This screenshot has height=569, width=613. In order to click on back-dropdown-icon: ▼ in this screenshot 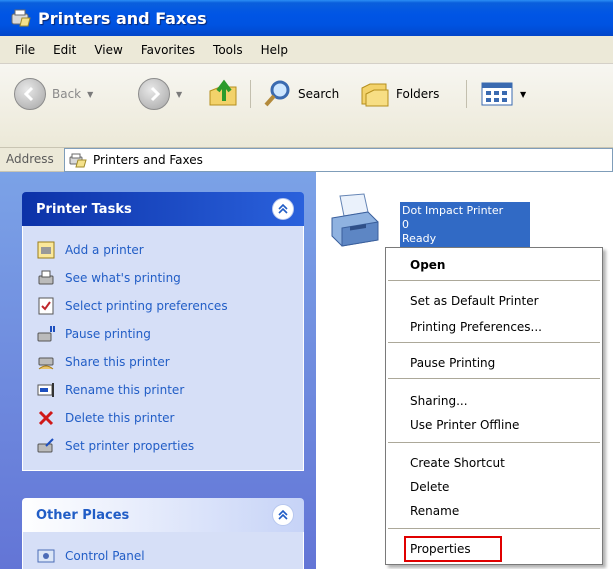, I will do `click(90, 94)`.